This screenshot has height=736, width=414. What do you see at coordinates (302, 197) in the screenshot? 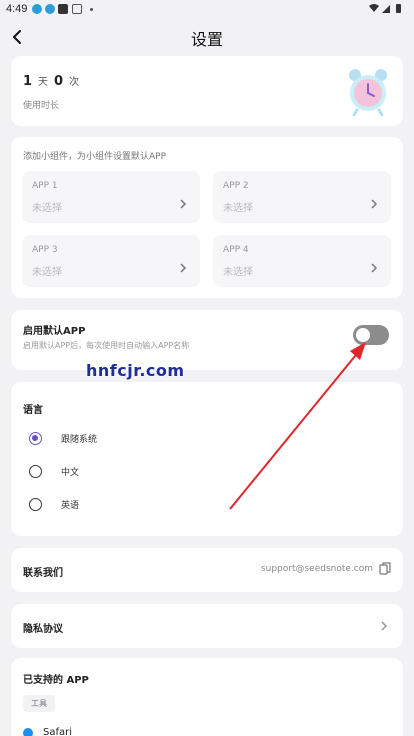
I see `app-slot-2: APP 2 未选择` at bounding box center [302, 197].